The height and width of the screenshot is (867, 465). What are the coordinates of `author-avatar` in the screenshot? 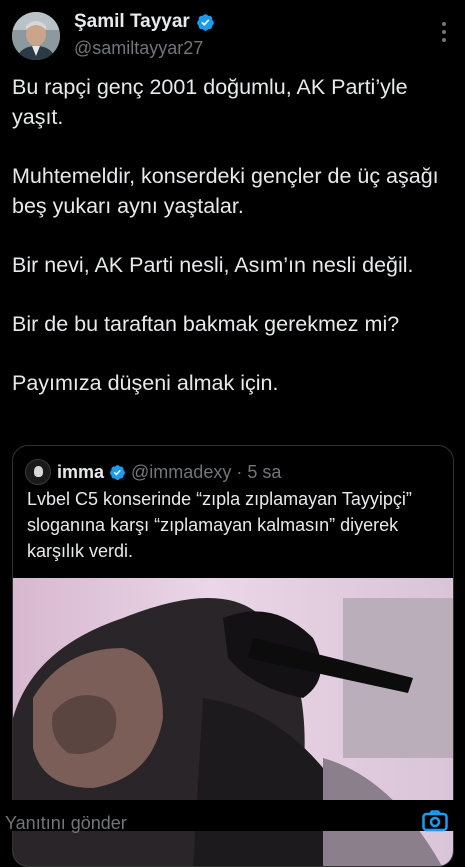 It's located at (36, 36).